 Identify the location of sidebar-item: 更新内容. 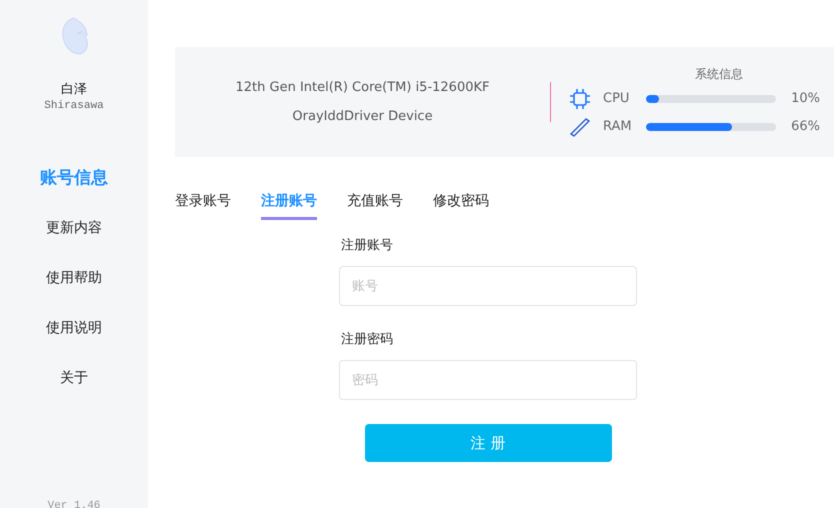
(74, 228).